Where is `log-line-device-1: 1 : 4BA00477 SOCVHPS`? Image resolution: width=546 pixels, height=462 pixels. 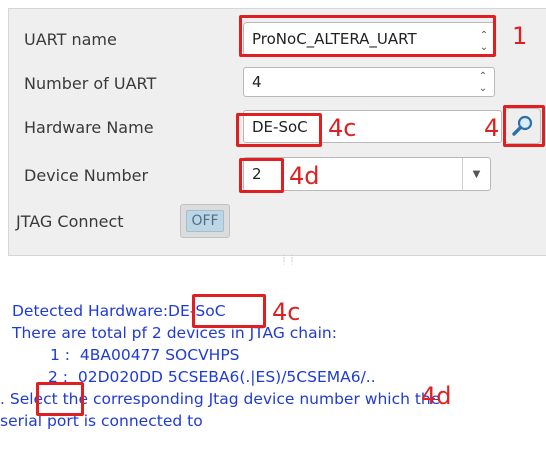
log-line-device-1: 1 : 4BA00477 SOCVHPS is located at coordinates (279, 355).